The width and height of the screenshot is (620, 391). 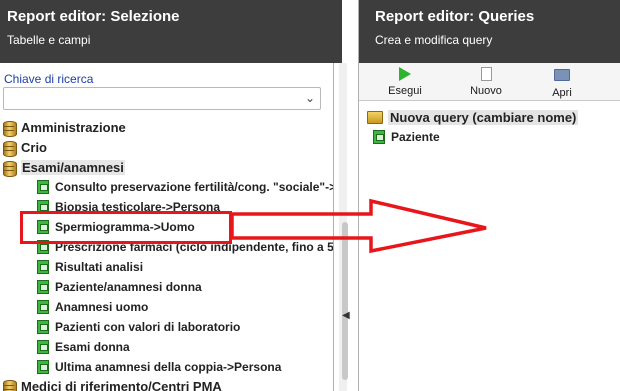 I want to click on search-key-label: Chiave di ricerca, so click(x=49, y=79).